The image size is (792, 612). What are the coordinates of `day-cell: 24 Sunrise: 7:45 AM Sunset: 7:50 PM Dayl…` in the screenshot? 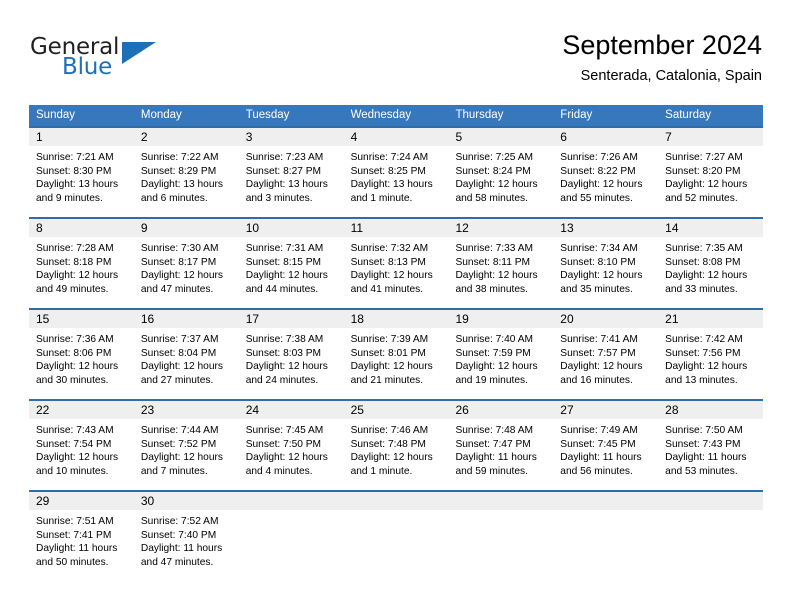 It's located at (291, 445).